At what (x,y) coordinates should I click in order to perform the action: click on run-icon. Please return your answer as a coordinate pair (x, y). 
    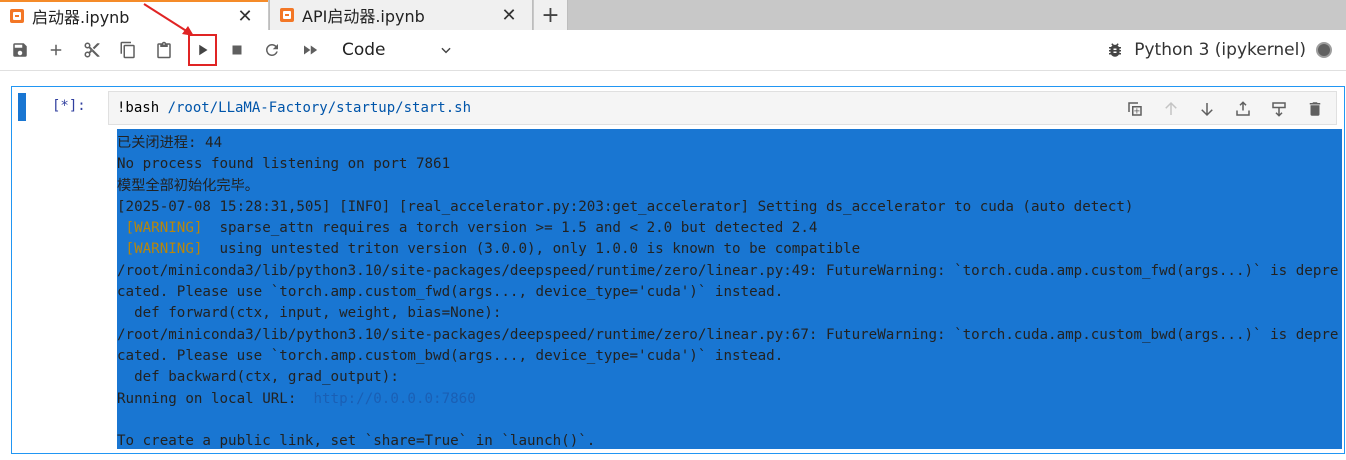
    Looking at the image, I should click on (202, 50).